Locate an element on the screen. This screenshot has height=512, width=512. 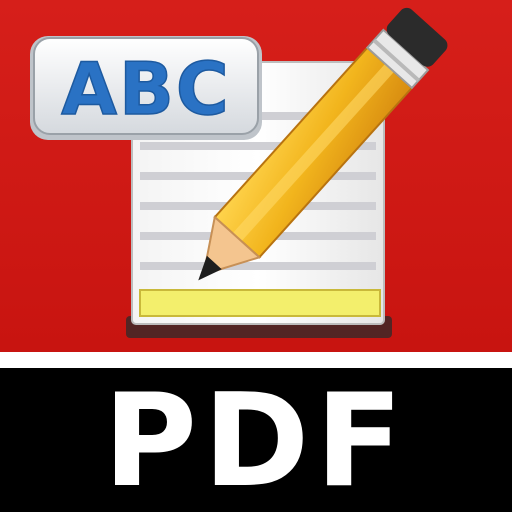
abc-badge: ABC is located at coordinates (146, 88).